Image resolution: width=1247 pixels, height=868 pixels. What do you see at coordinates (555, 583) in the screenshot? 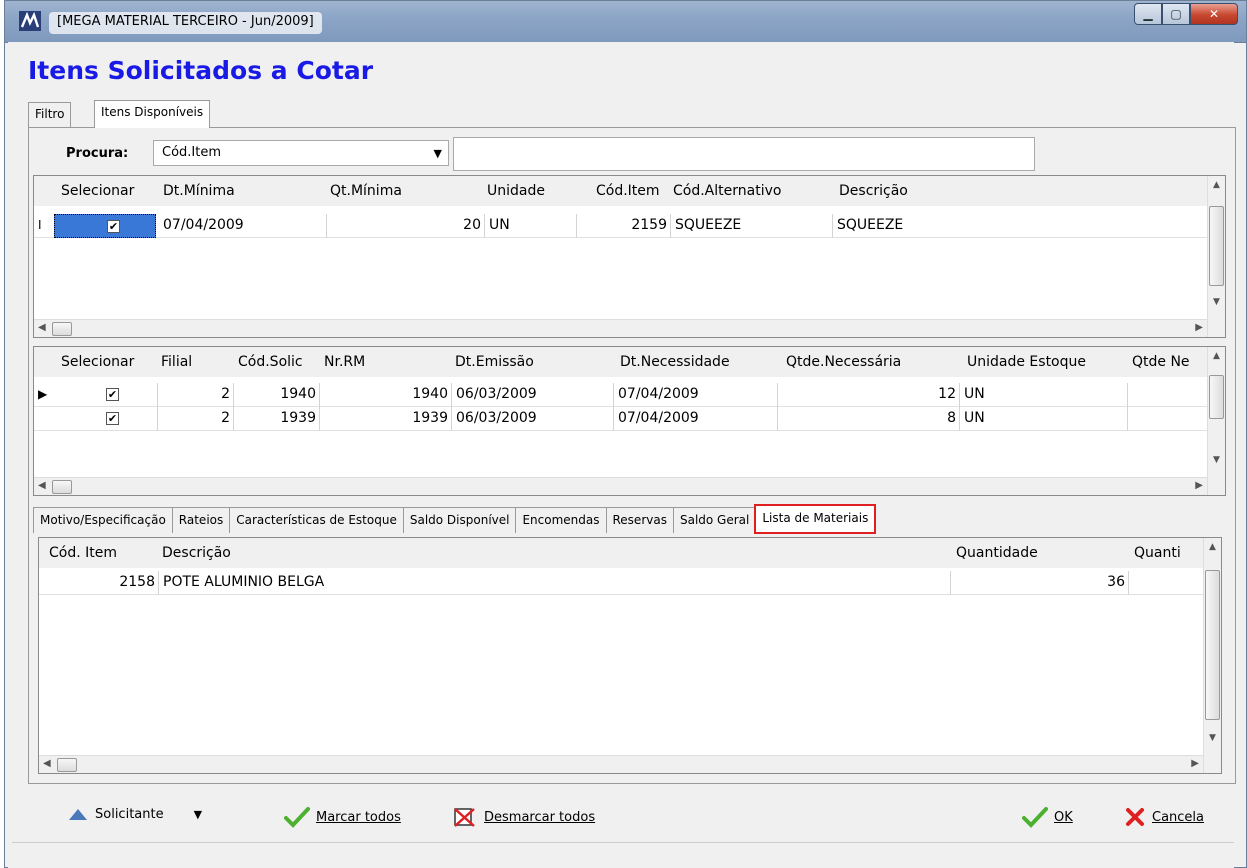
I see `cell-descricao: POTE ALUMINIO BELGA` at bounding box center [555, 583].